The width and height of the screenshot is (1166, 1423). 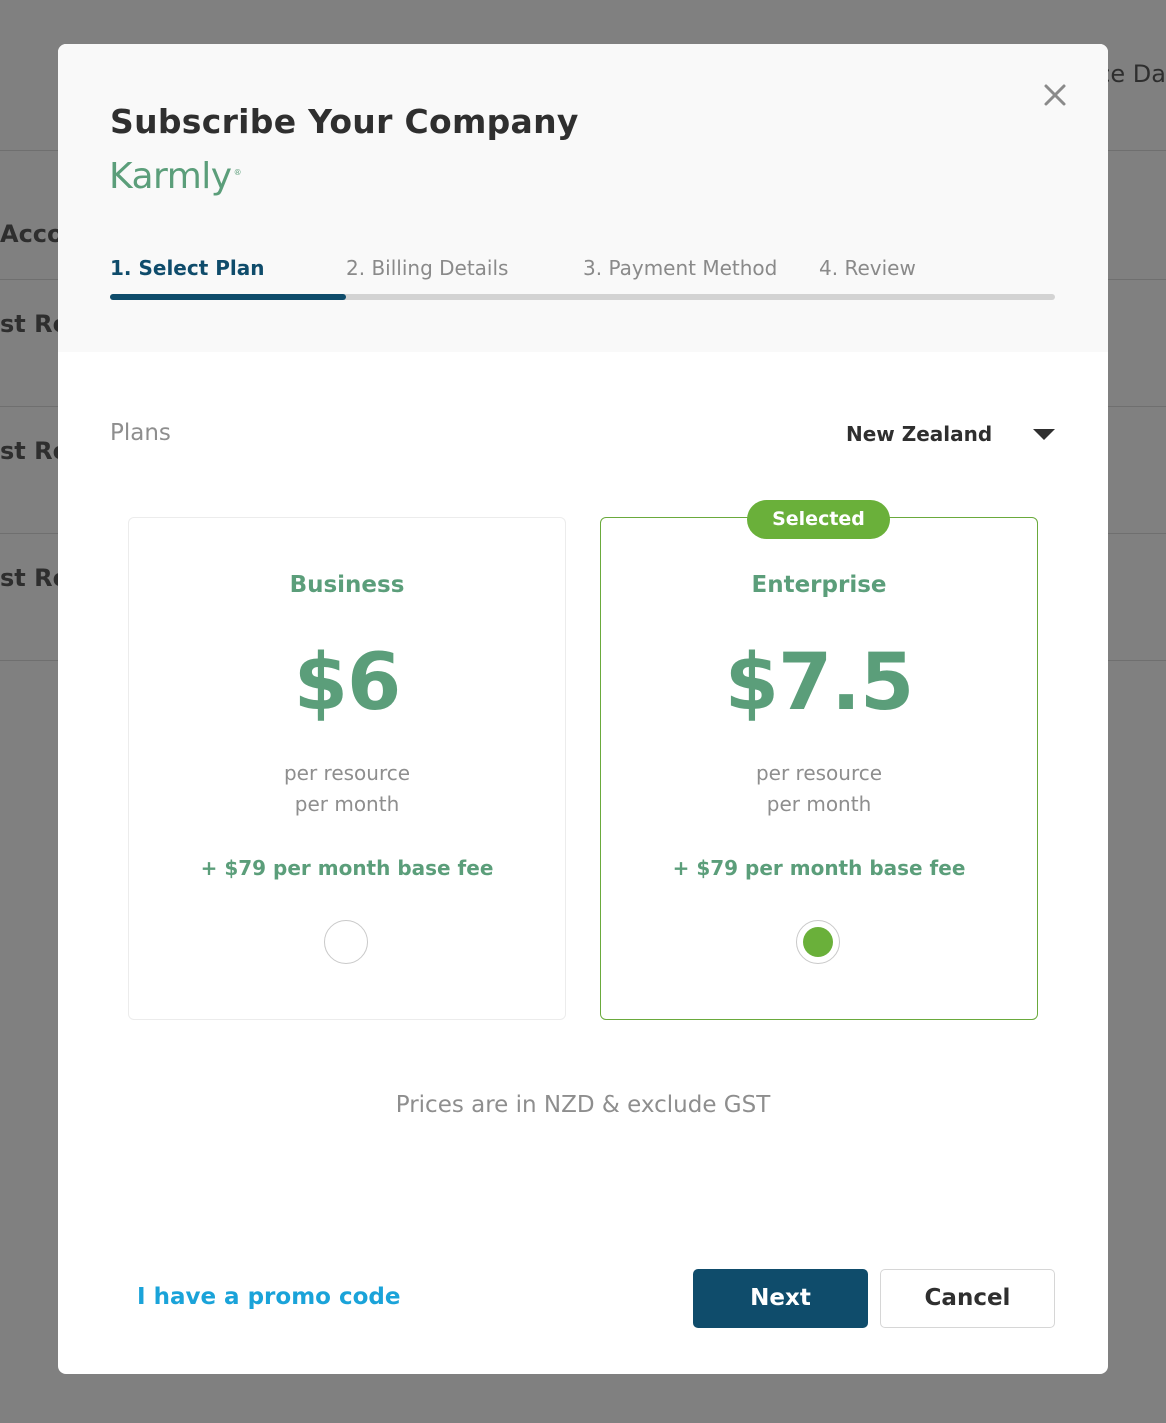 I want to click on caret-down-icon, so click(x=1044, y=434).